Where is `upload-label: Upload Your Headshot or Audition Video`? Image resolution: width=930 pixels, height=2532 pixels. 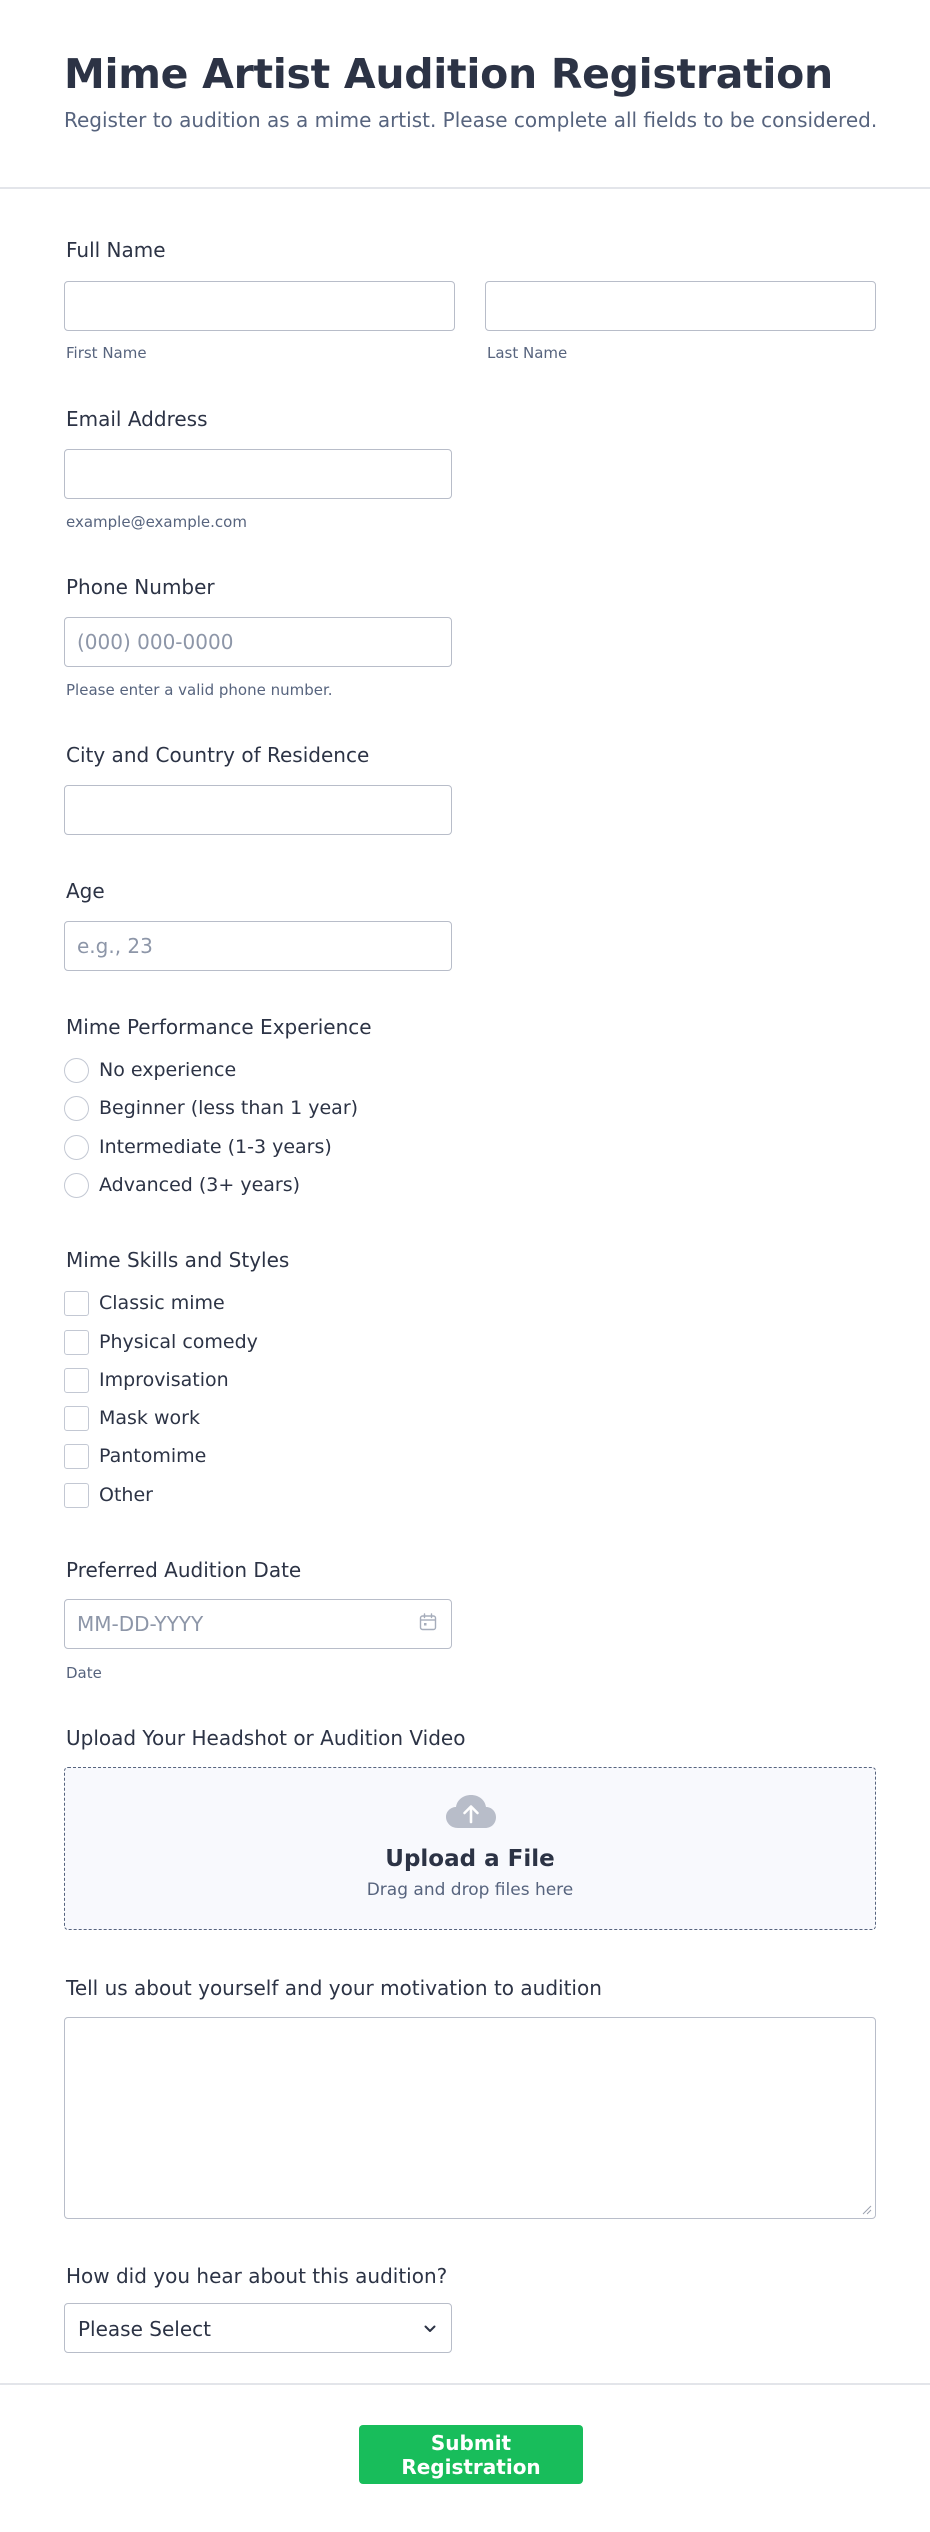 upload-label: Upload Your Headshot or Audition Video is located at coordinates (266, 1738).